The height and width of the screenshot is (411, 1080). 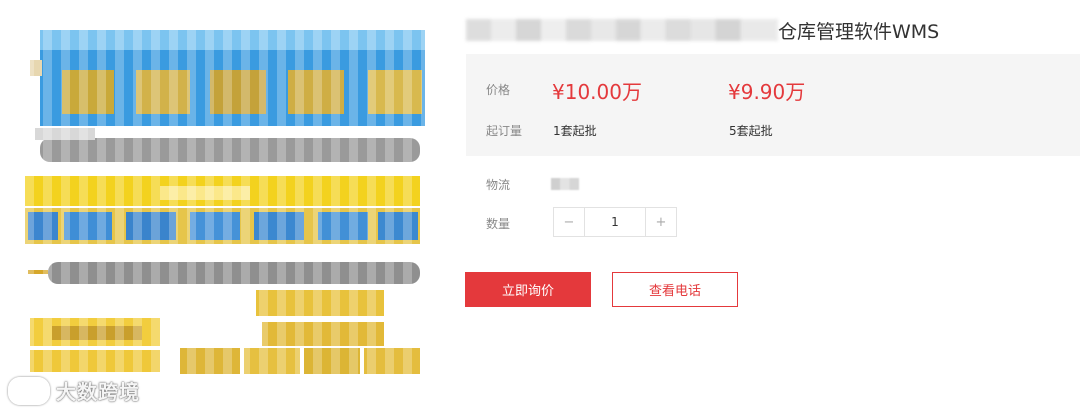 I want to click on inquire-now-button: 立即询价, so click(x=528, y=289).